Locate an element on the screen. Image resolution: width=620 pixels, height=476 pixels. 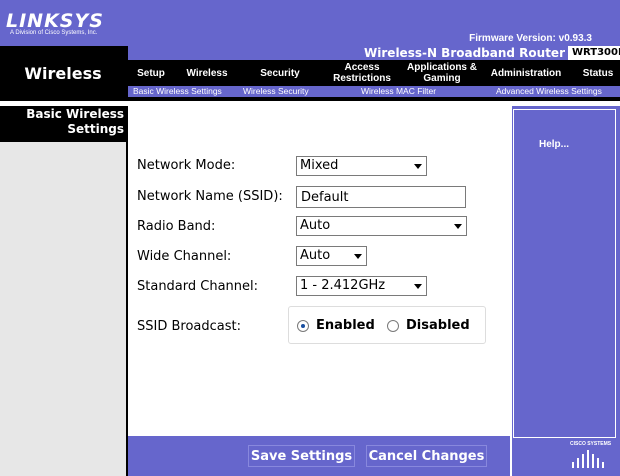
standard-channel-label: Standard Channel: is located at coordinates (198, 286).